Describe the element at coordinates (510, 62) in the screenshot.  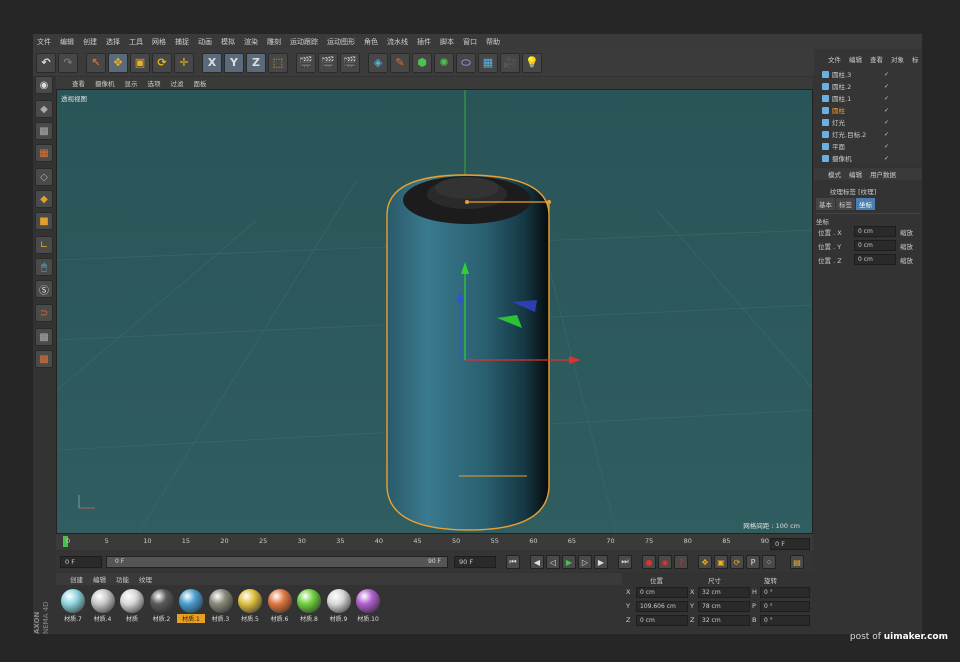
I see `camera-button: 🎥` at that location.